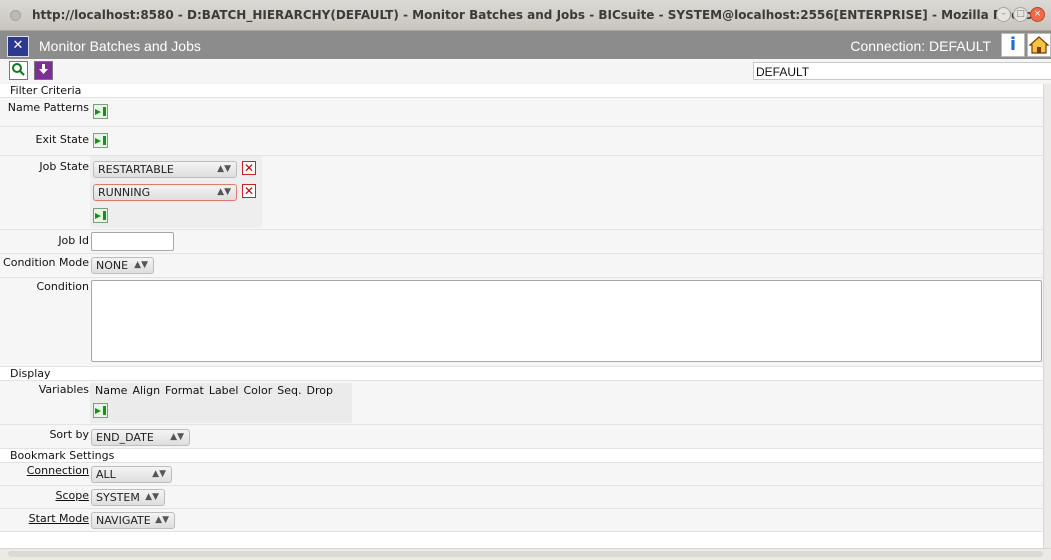 The width and height of the screenshot is (1051, 560). What do you see at coordinates (165, 192) in the screenshot?
I see `job-state-select: RUNNING ▲▼` at bounding box center [165, 192].